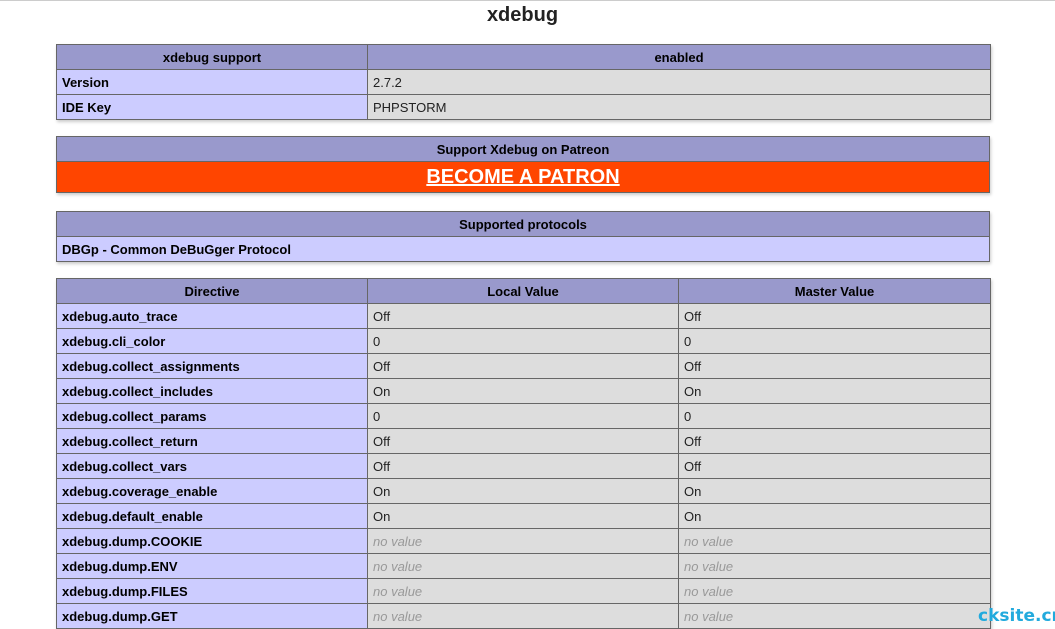 Image resolution: width=1055 pixels, height=629 pixels. What do you see at coordinates (679, 57) in the screenshot?
I see `support-header-status: enabled` at bounding box center [679, 57].